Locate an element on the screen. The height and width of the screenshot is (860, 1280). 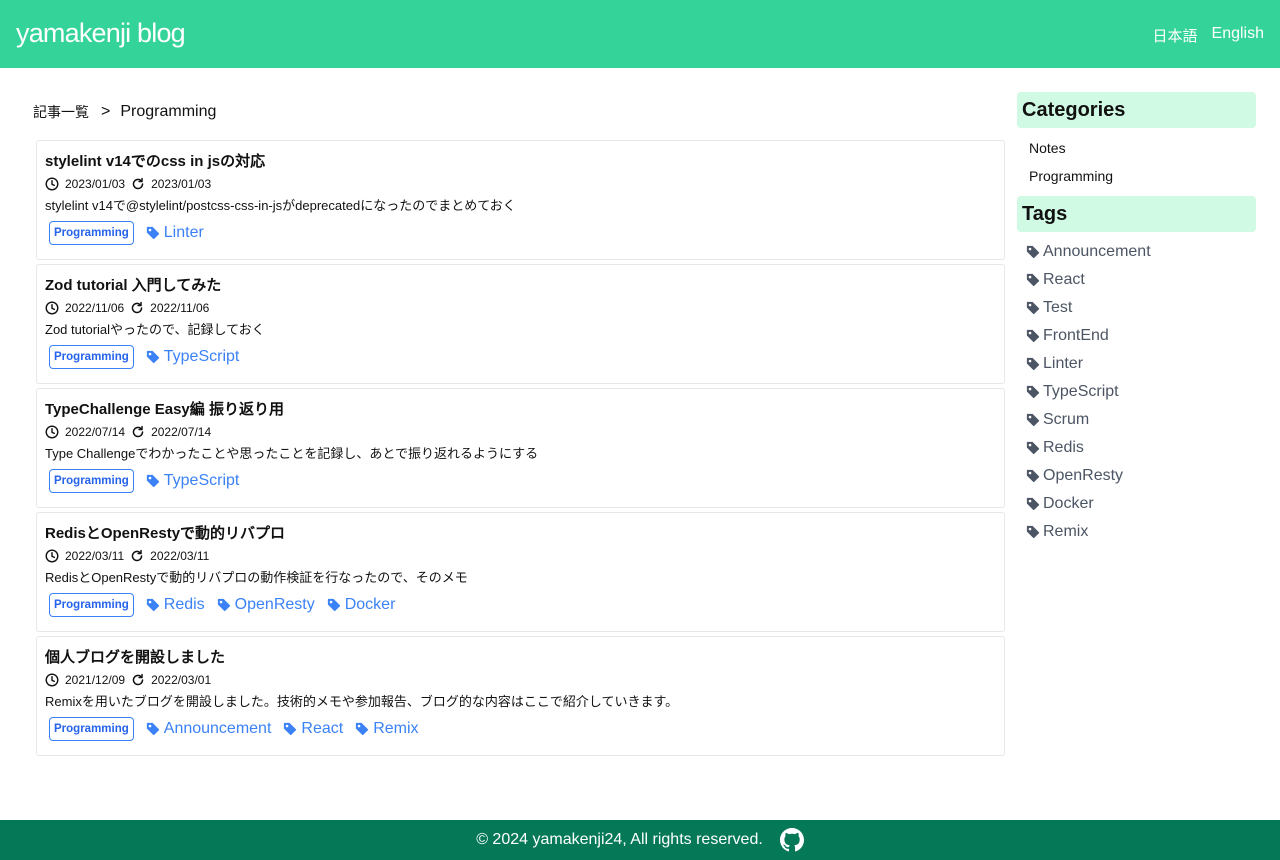
category-list: Notes Programming is located at coordinates (1136, 162).